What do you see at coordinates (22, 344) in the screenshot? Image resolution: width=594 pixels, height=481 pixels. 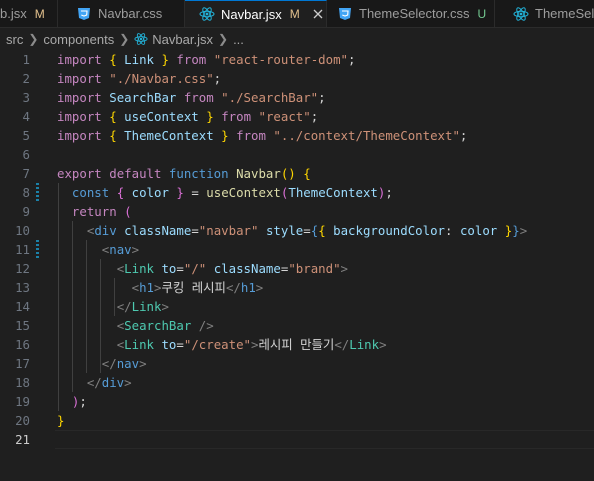 I see `line-number: 16` at bounding box center [22, 344].